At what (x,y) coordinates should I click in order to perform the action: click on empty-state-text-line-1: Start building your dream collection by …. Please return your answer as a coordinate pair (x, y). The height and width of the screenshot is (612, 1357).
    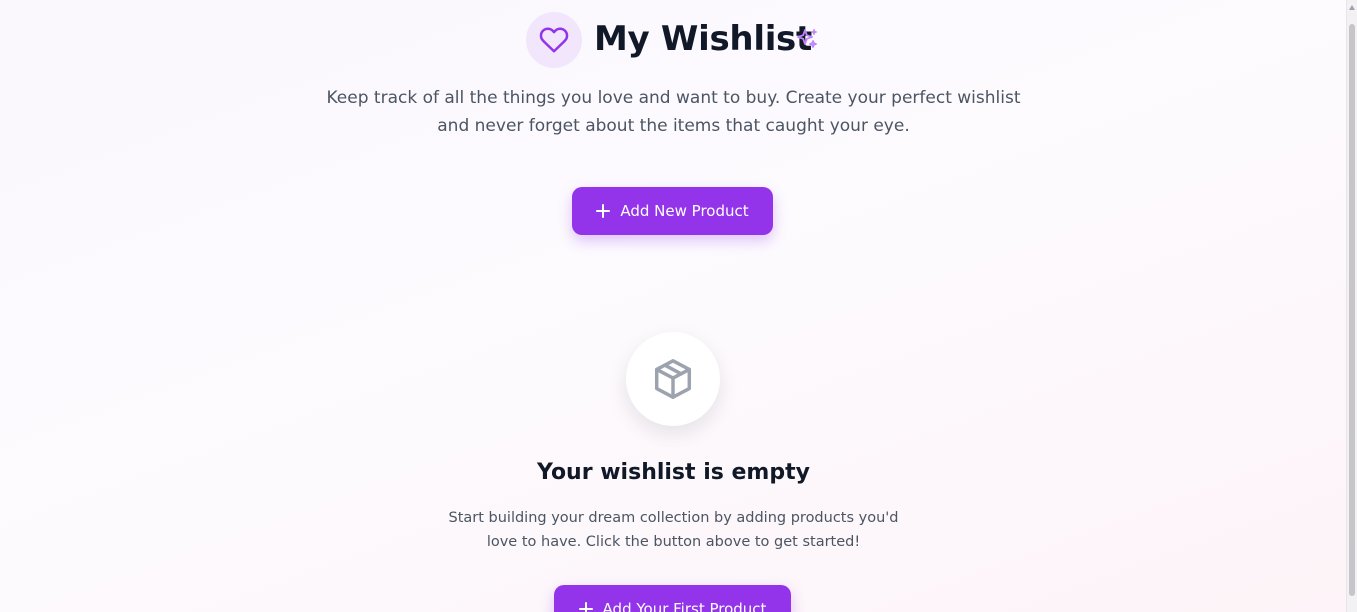
    Looking at the image, I should click on (673, 518).